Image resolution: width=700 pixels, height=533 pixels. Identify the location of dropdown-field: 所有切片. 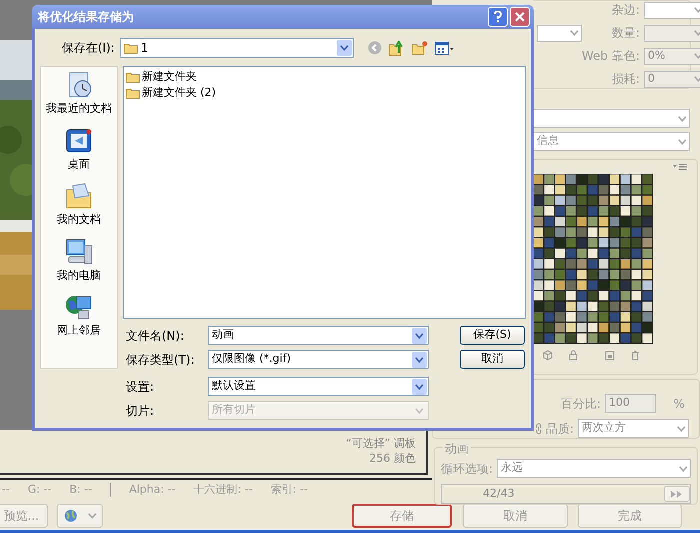
(318, 410).